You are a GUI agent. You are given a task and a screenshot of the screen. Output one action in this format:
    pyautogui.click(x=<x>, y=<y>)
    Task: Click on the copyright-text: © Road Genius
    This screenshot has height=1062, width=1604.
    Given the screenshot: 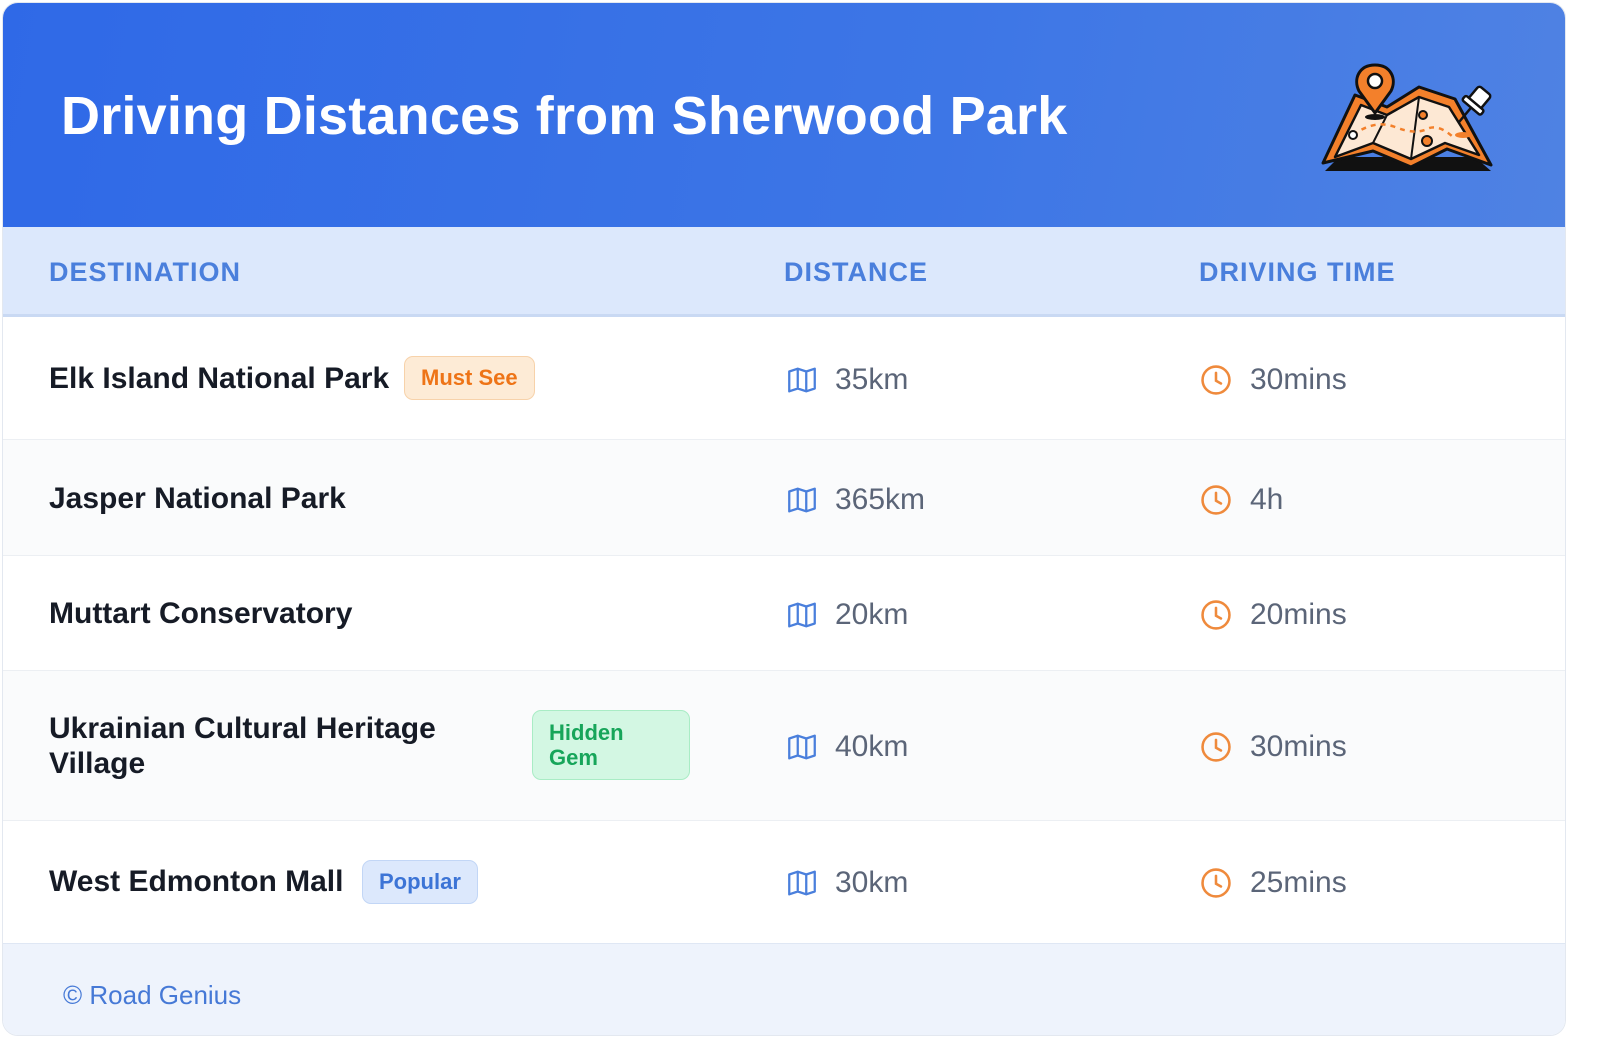 What is the action you would take?
    pyautogui.click(x=152, y=995)
    